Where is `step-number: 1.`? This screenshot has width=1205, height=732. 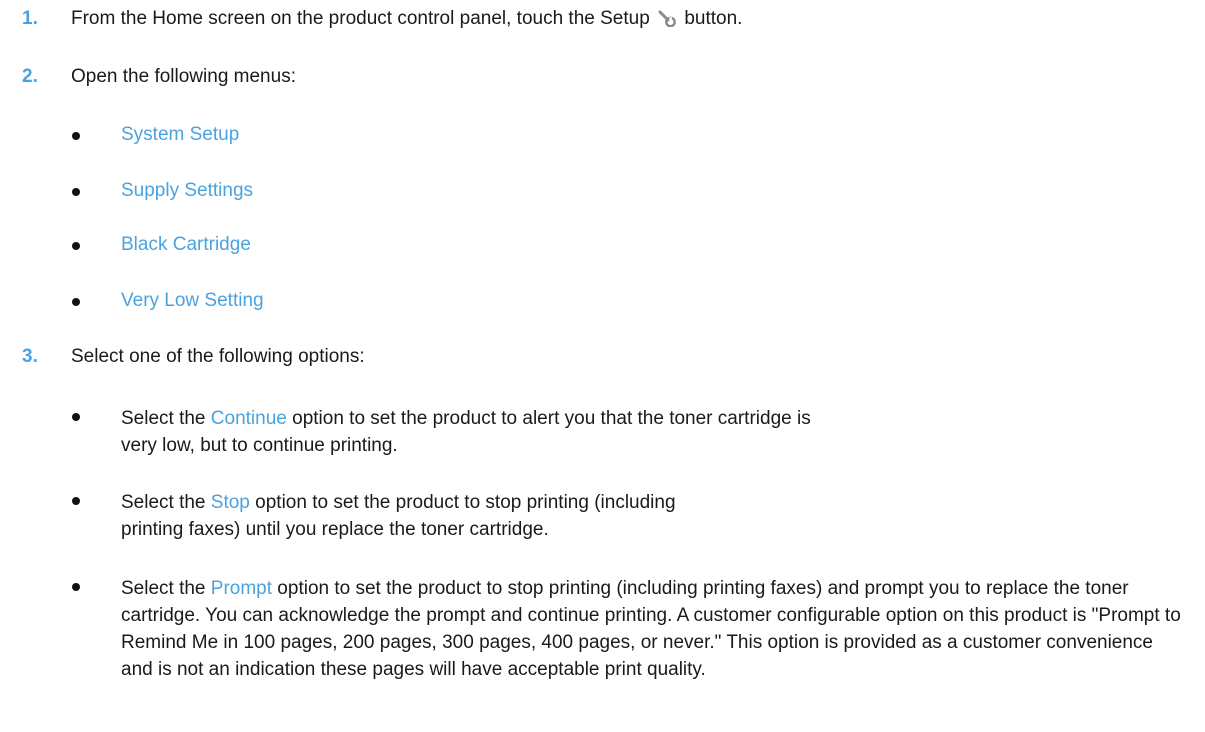 step-number: 1. is located at coordinates (30, 18).